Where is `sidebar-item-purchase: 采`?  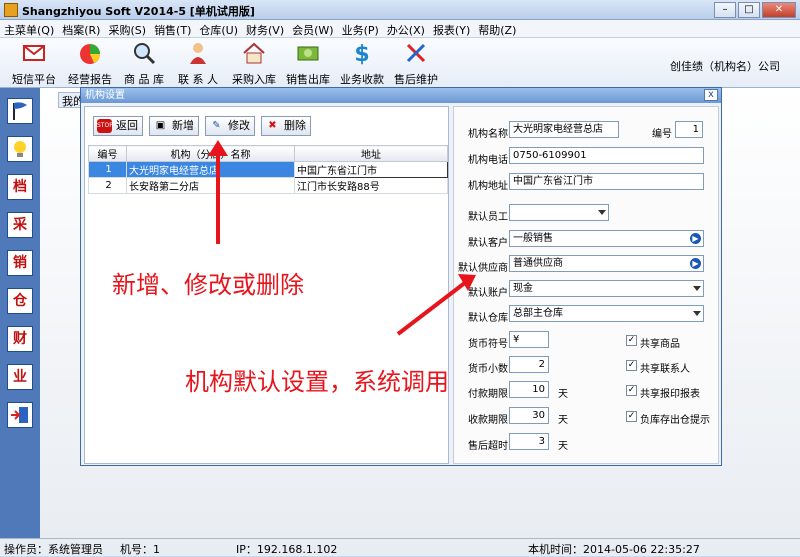
sidebar-item-purchase: 采 is located at coordinates (20, 225).